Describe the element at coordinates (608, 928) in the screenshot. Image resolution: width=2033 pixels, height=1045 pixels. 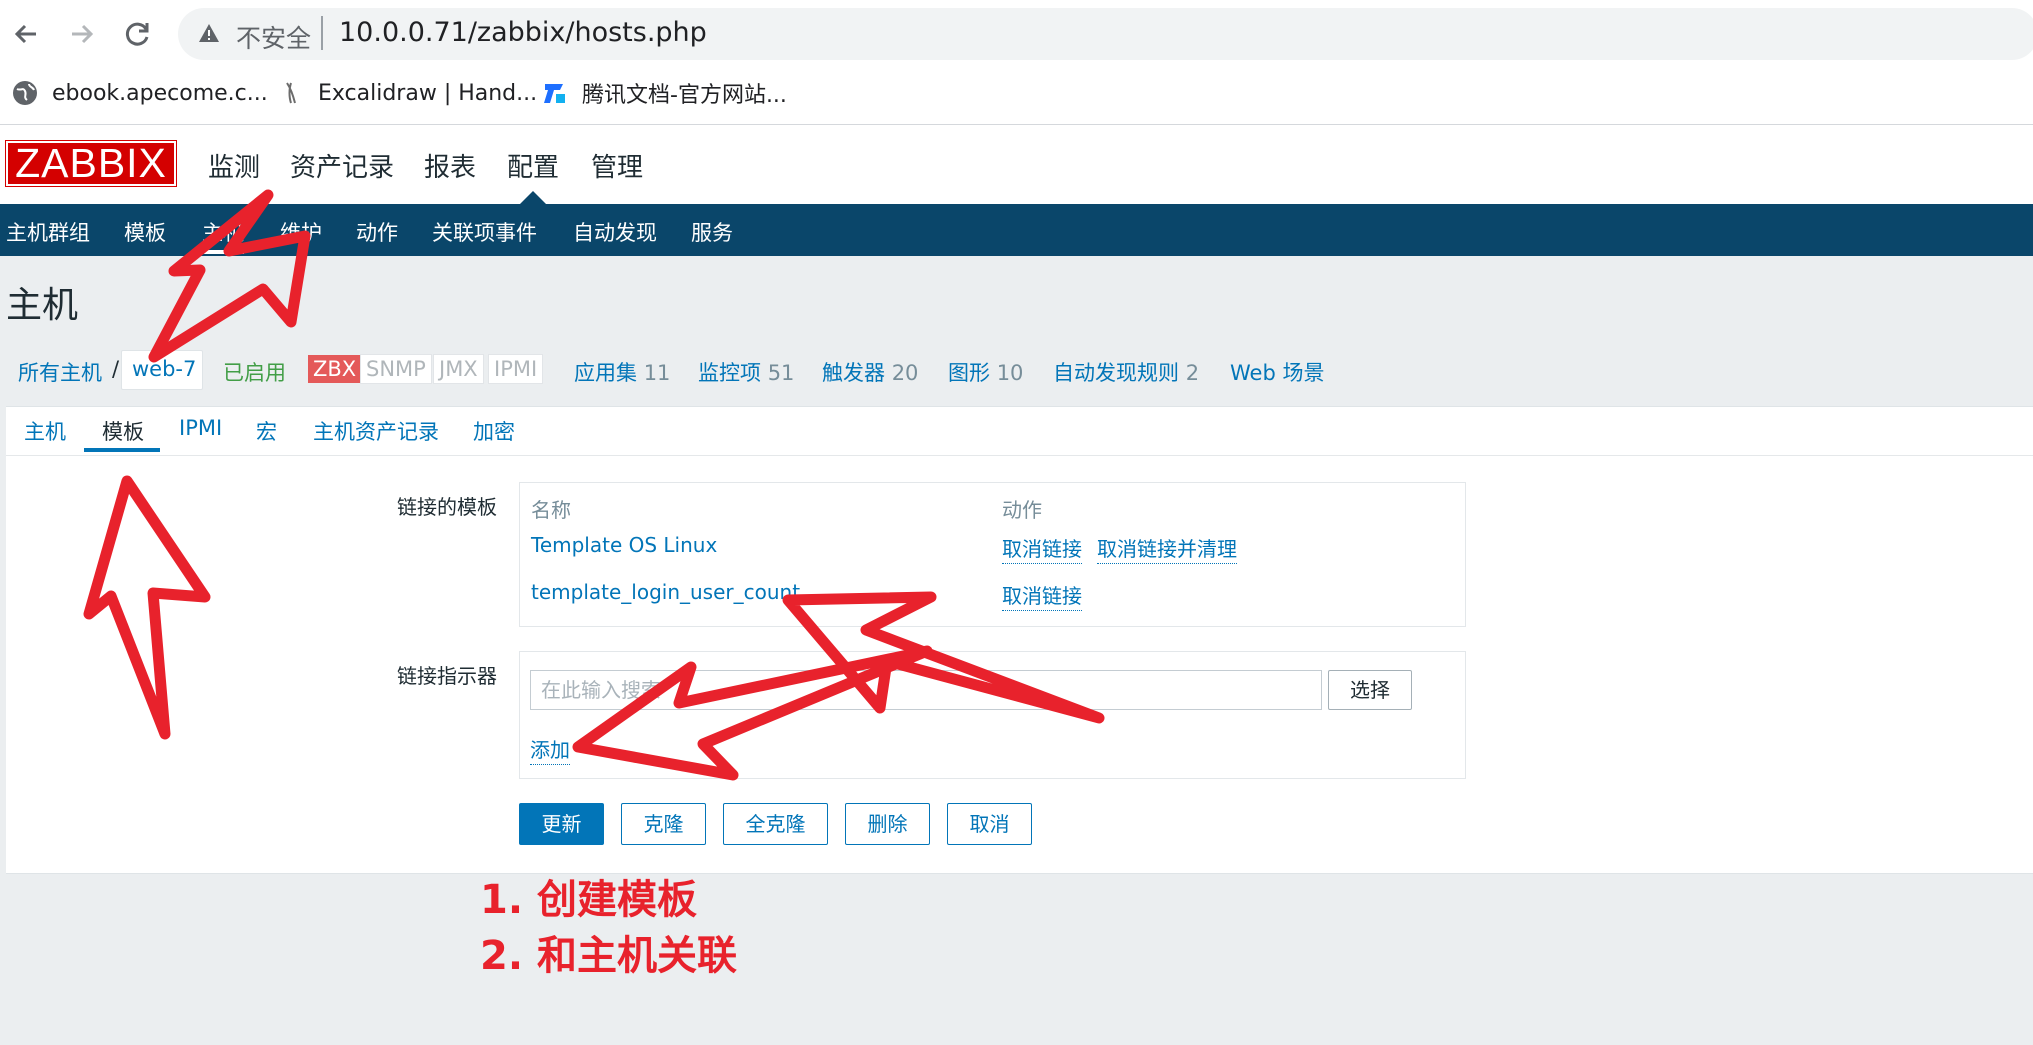
I see `annotation-text: 1. 创建模板 2. 和主机关联` at that location.